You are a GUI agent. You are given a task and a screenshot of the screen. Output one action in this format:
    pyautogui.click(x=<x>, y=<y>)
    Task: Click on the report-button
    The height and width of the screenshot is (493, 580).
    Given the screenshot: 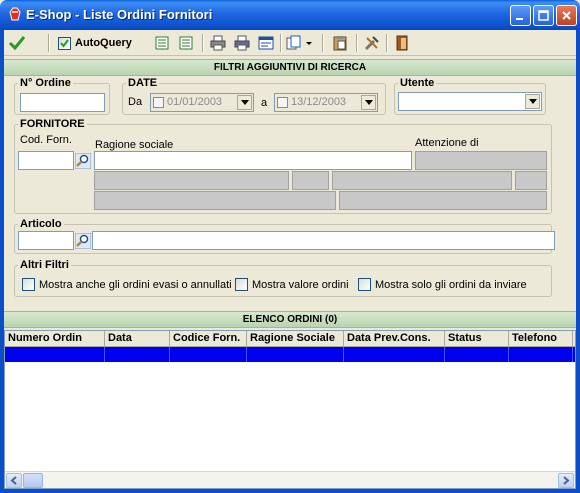 What is the action you would take?
    pyautogui.click(x=266, y=43)
    